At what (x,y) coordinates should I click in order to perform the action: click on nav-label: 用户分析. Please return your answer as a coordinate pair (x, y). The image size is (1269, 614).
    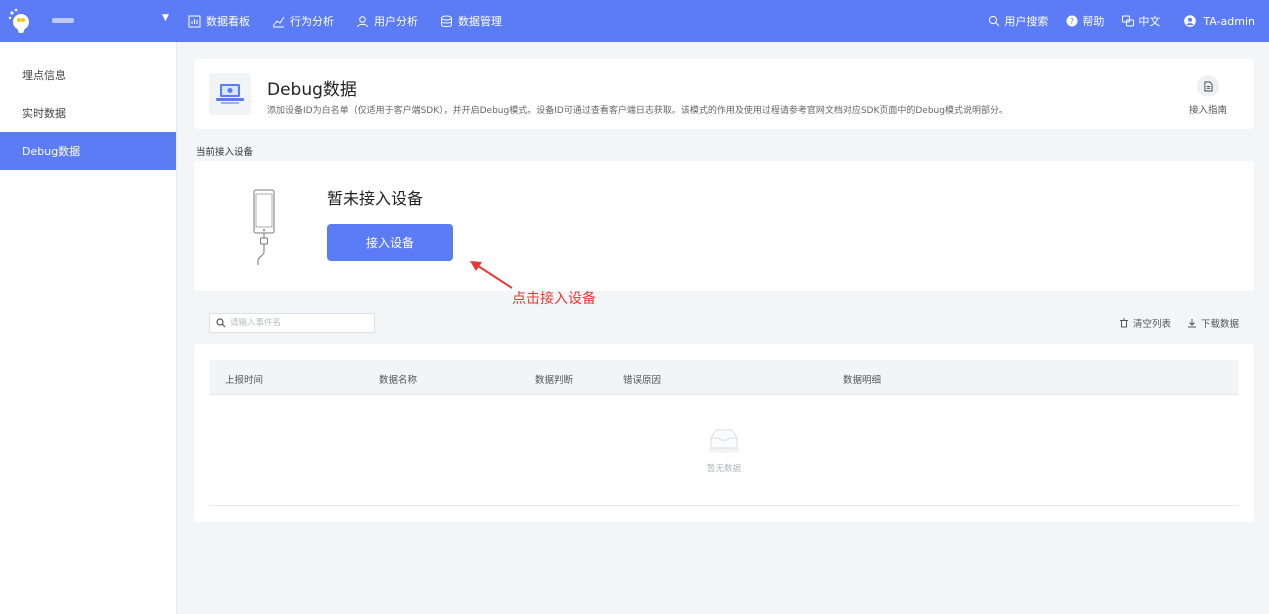
    Looking at the image, I should click on (396, 21).